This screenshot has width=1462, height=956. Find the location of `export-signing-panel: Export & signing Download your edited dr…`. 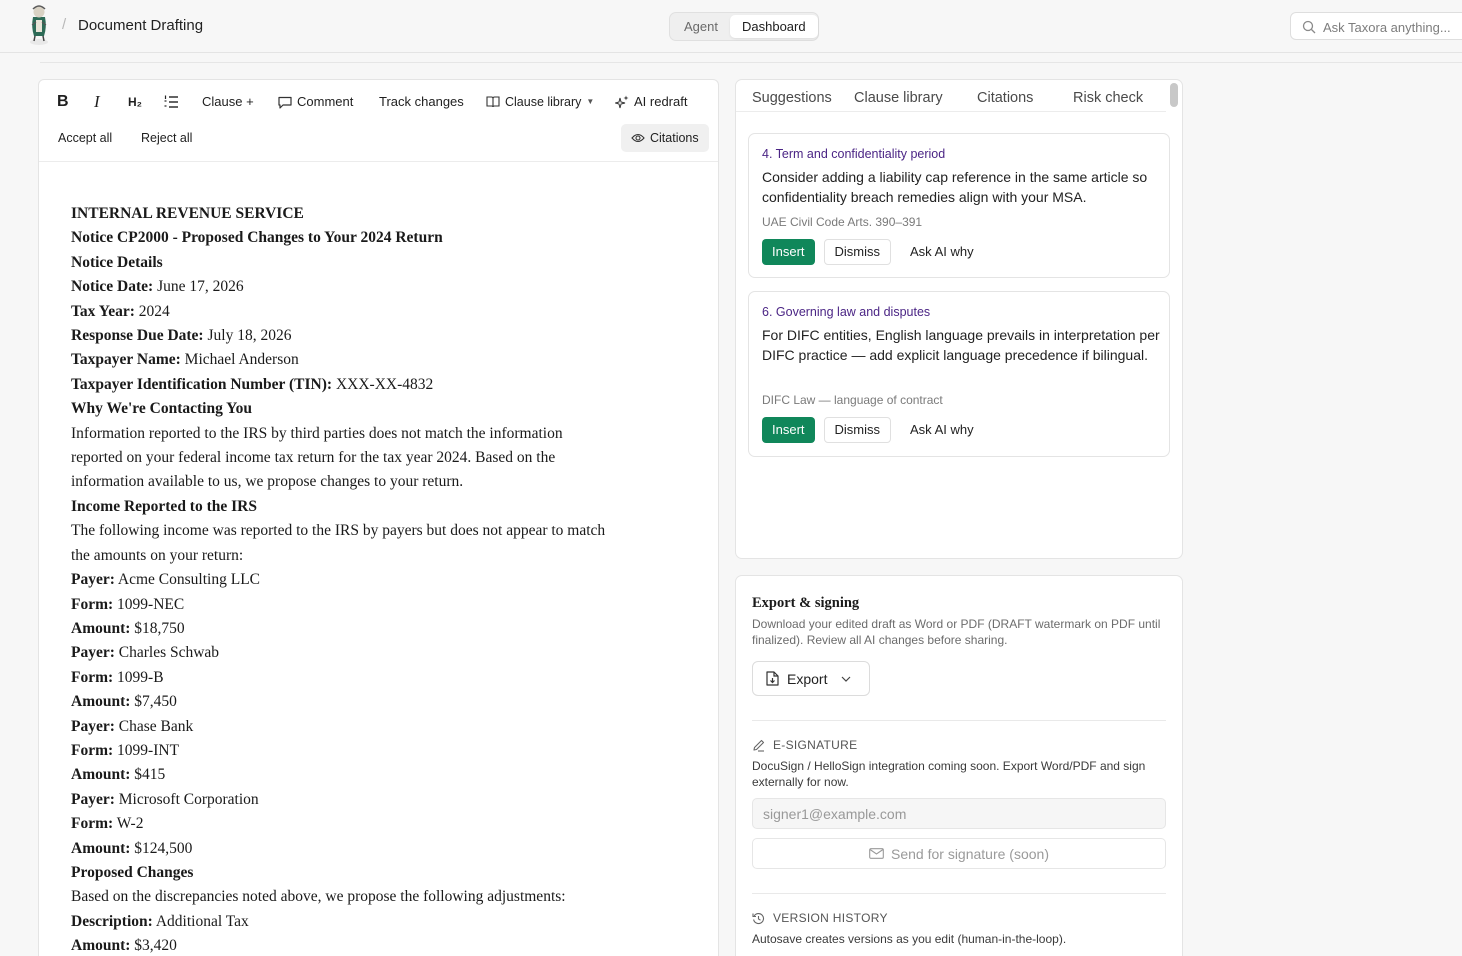

export-signing-panel: Export & signing Download your edited dr… is located at coordinates (959, 765).